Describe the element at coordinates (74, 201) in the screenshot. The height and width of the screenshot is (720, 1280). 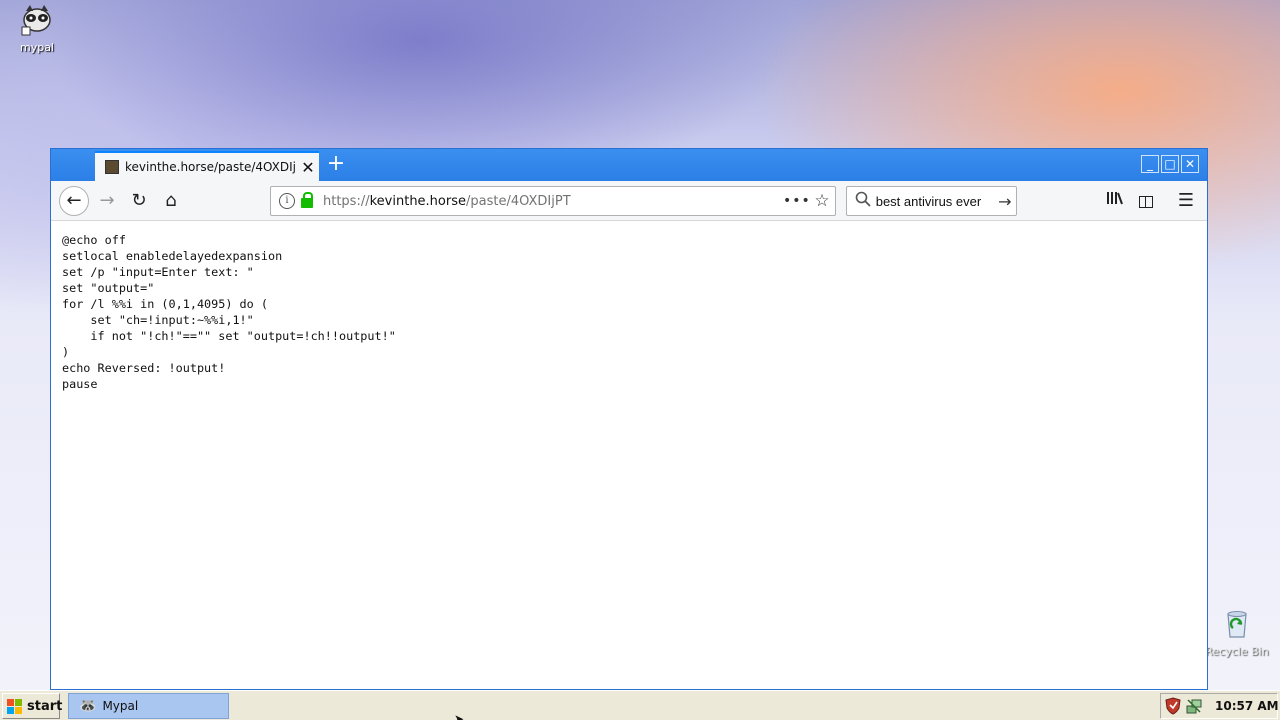
I see `back-button: ←` at that location.